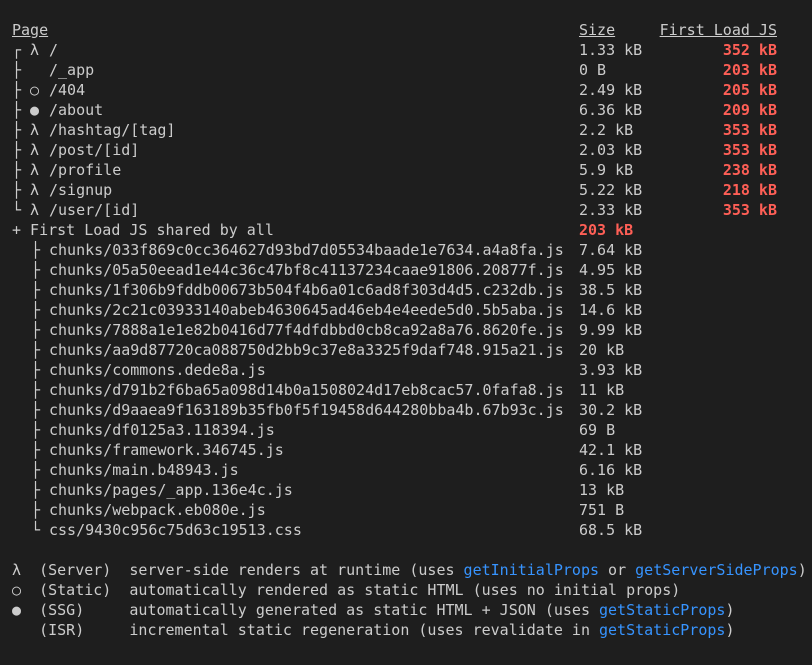 The image size is (812, 665). What do you see at coordinates (749, 110) in the screenshot?
I see `route-first-load: 209 kB` at bounding box center [749, 110].